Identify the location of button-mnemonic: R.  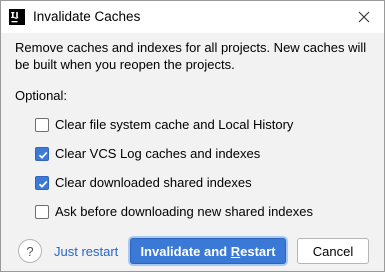
(235, 251).